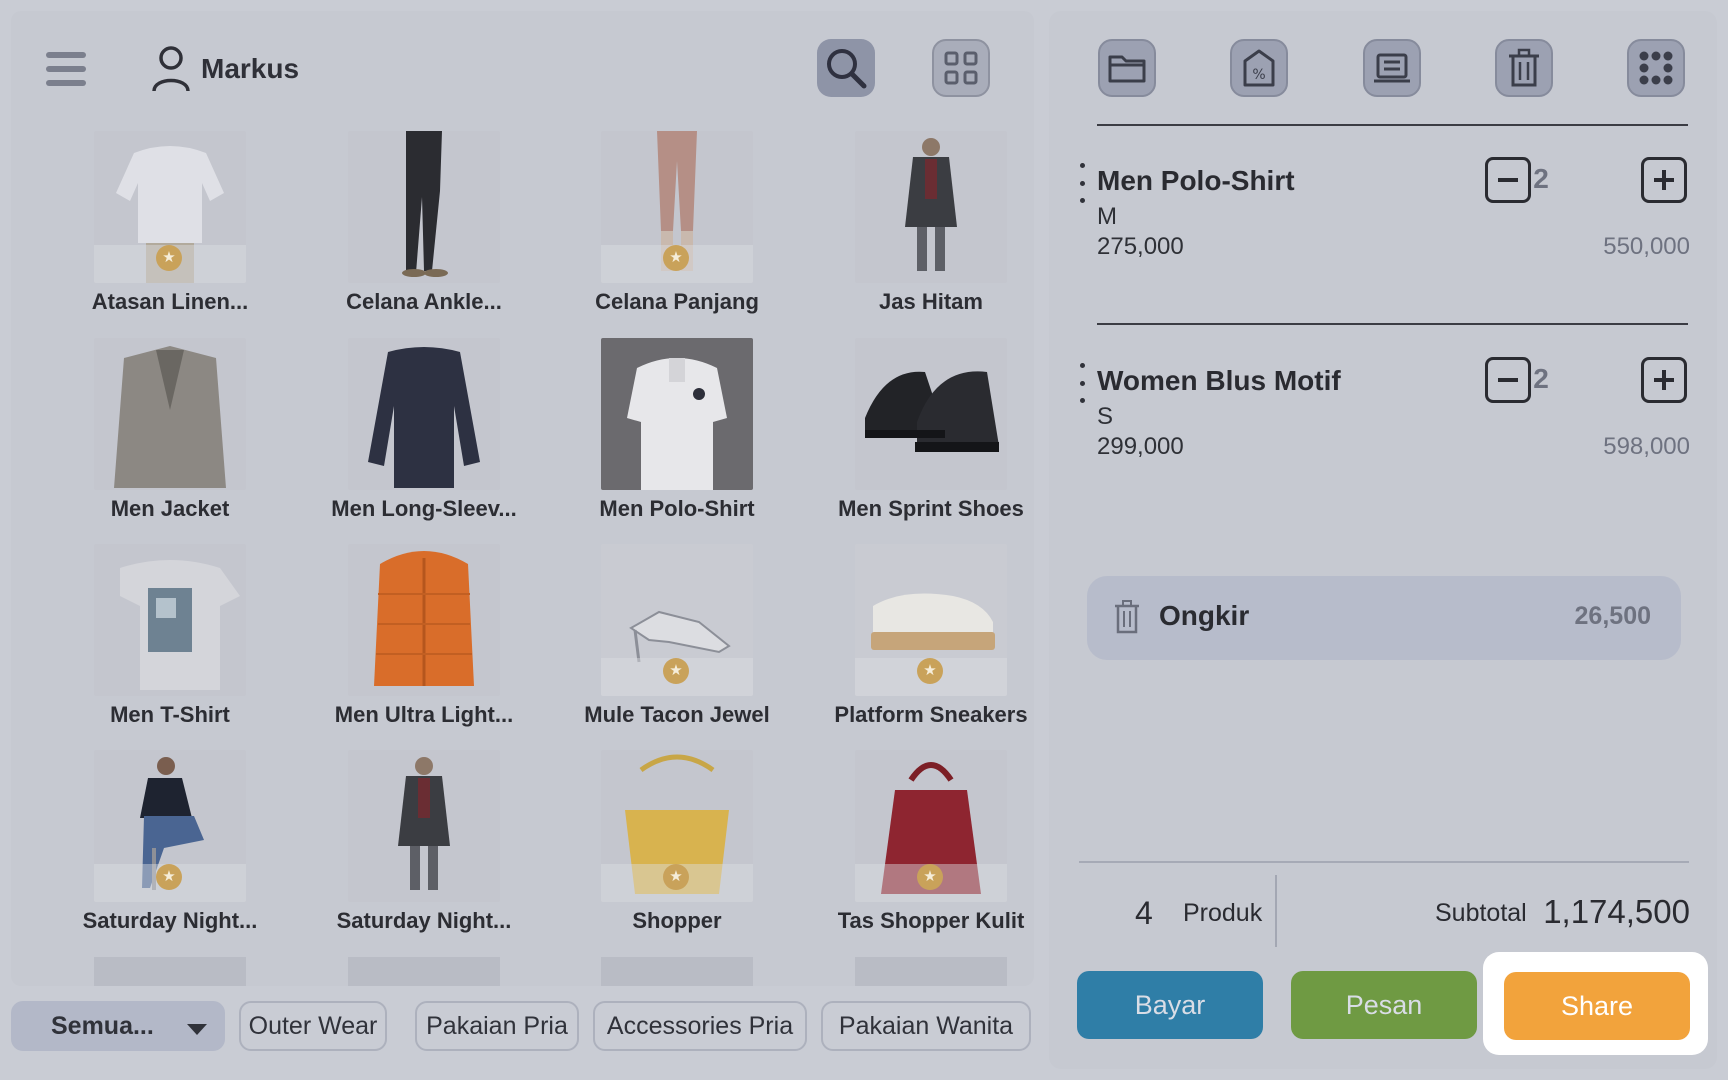  Describe the element at coordinates (1392, 68) in the screenshot. I see `receipt-icon` at that location.